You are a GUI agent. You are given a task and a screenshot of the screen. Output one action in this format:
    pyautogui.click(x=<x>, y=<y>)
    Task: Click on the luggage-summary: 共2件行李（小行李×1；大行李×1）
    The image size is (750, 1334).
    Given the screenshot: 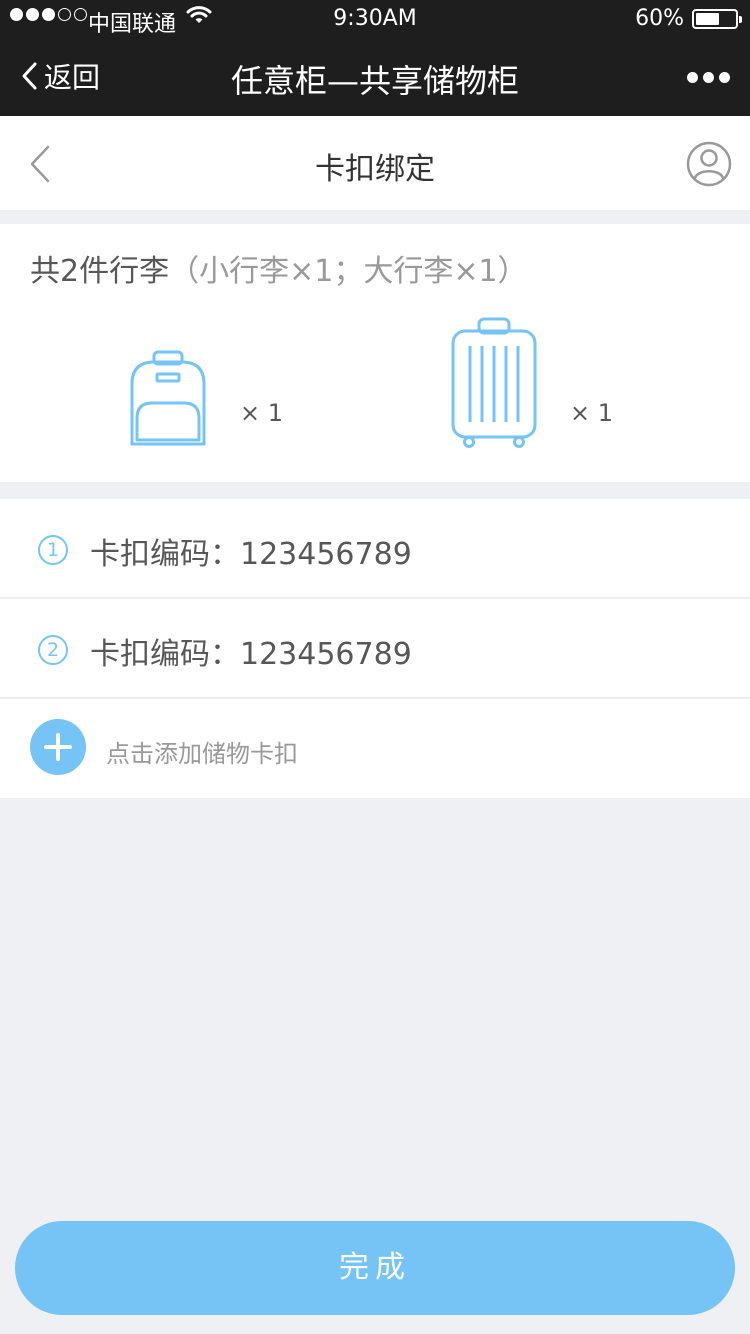 What is the action you would take?
    pyautogui.click(x=279, y=268)
    